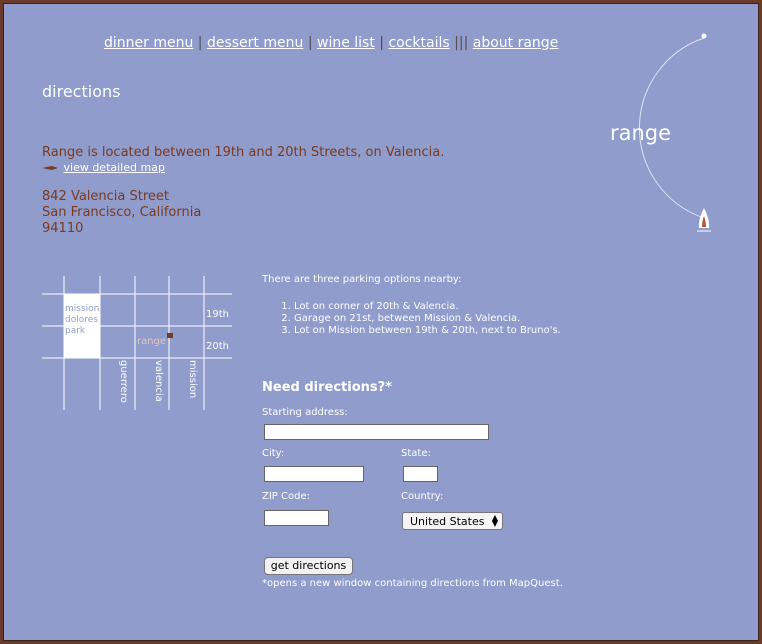 This screenshot has height=644, width=762. I want to click on logo-text: range, so click(641, 133).